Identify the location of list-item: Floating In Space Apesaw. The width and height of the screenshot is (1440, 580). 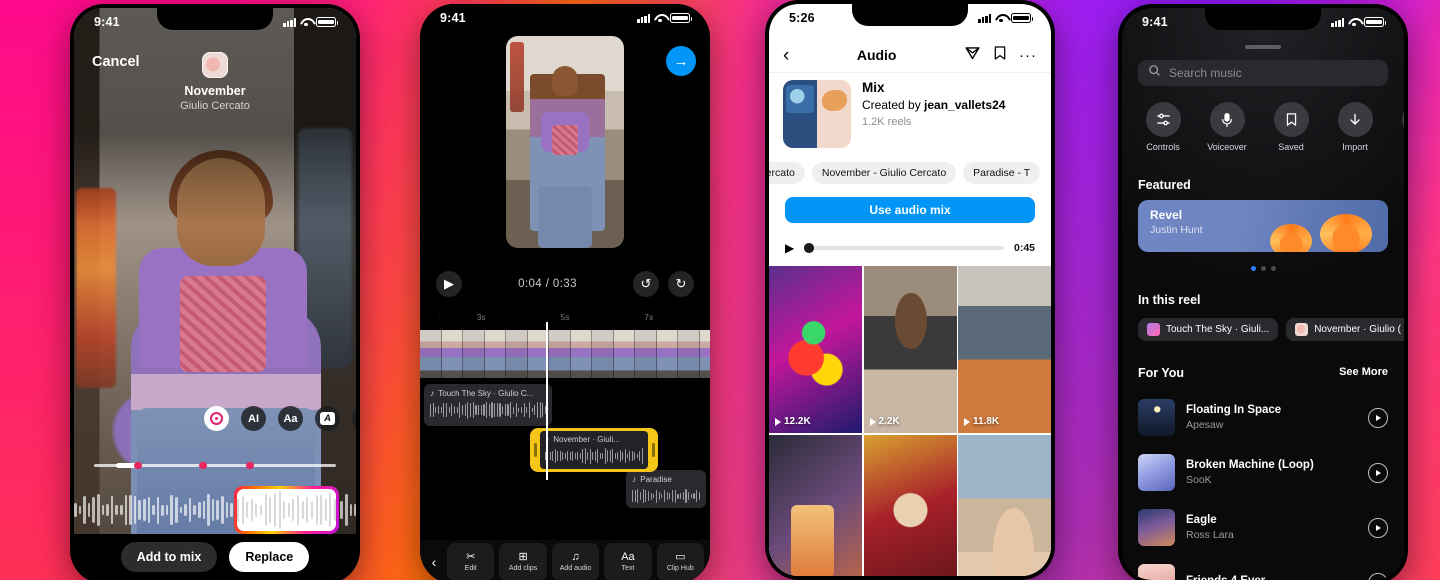
(1263, 417).